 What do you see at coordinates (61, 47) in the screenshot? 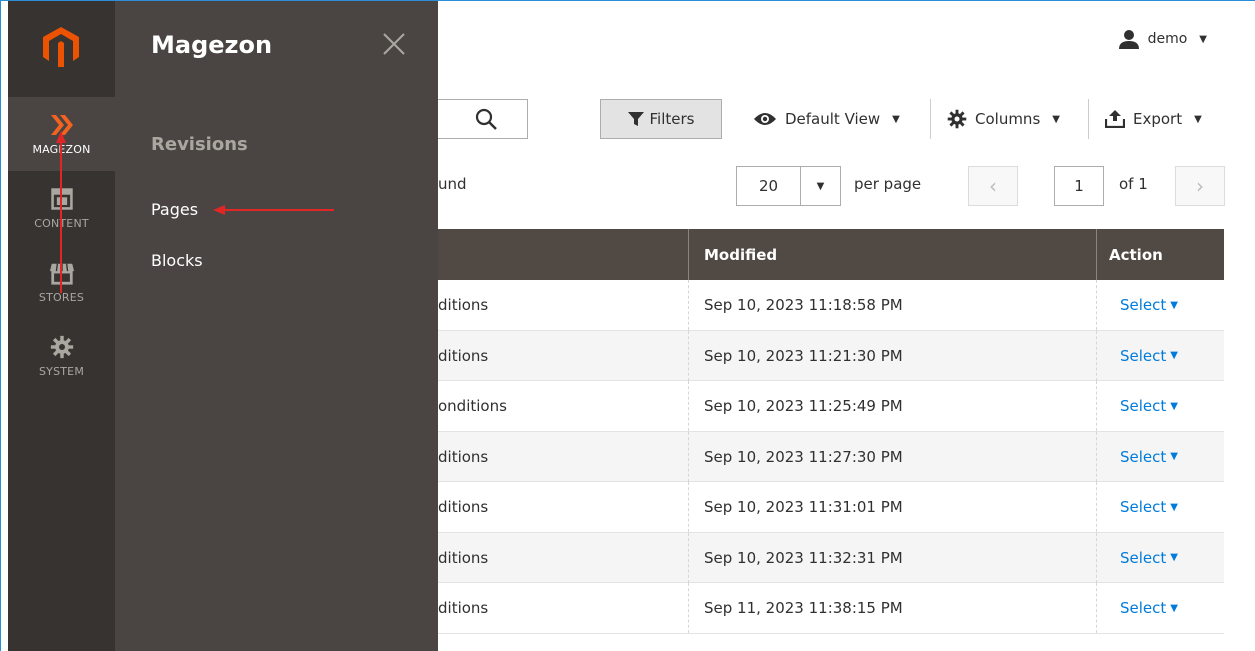
I see `magento-logo-icon` at bounding box center [61, 47].